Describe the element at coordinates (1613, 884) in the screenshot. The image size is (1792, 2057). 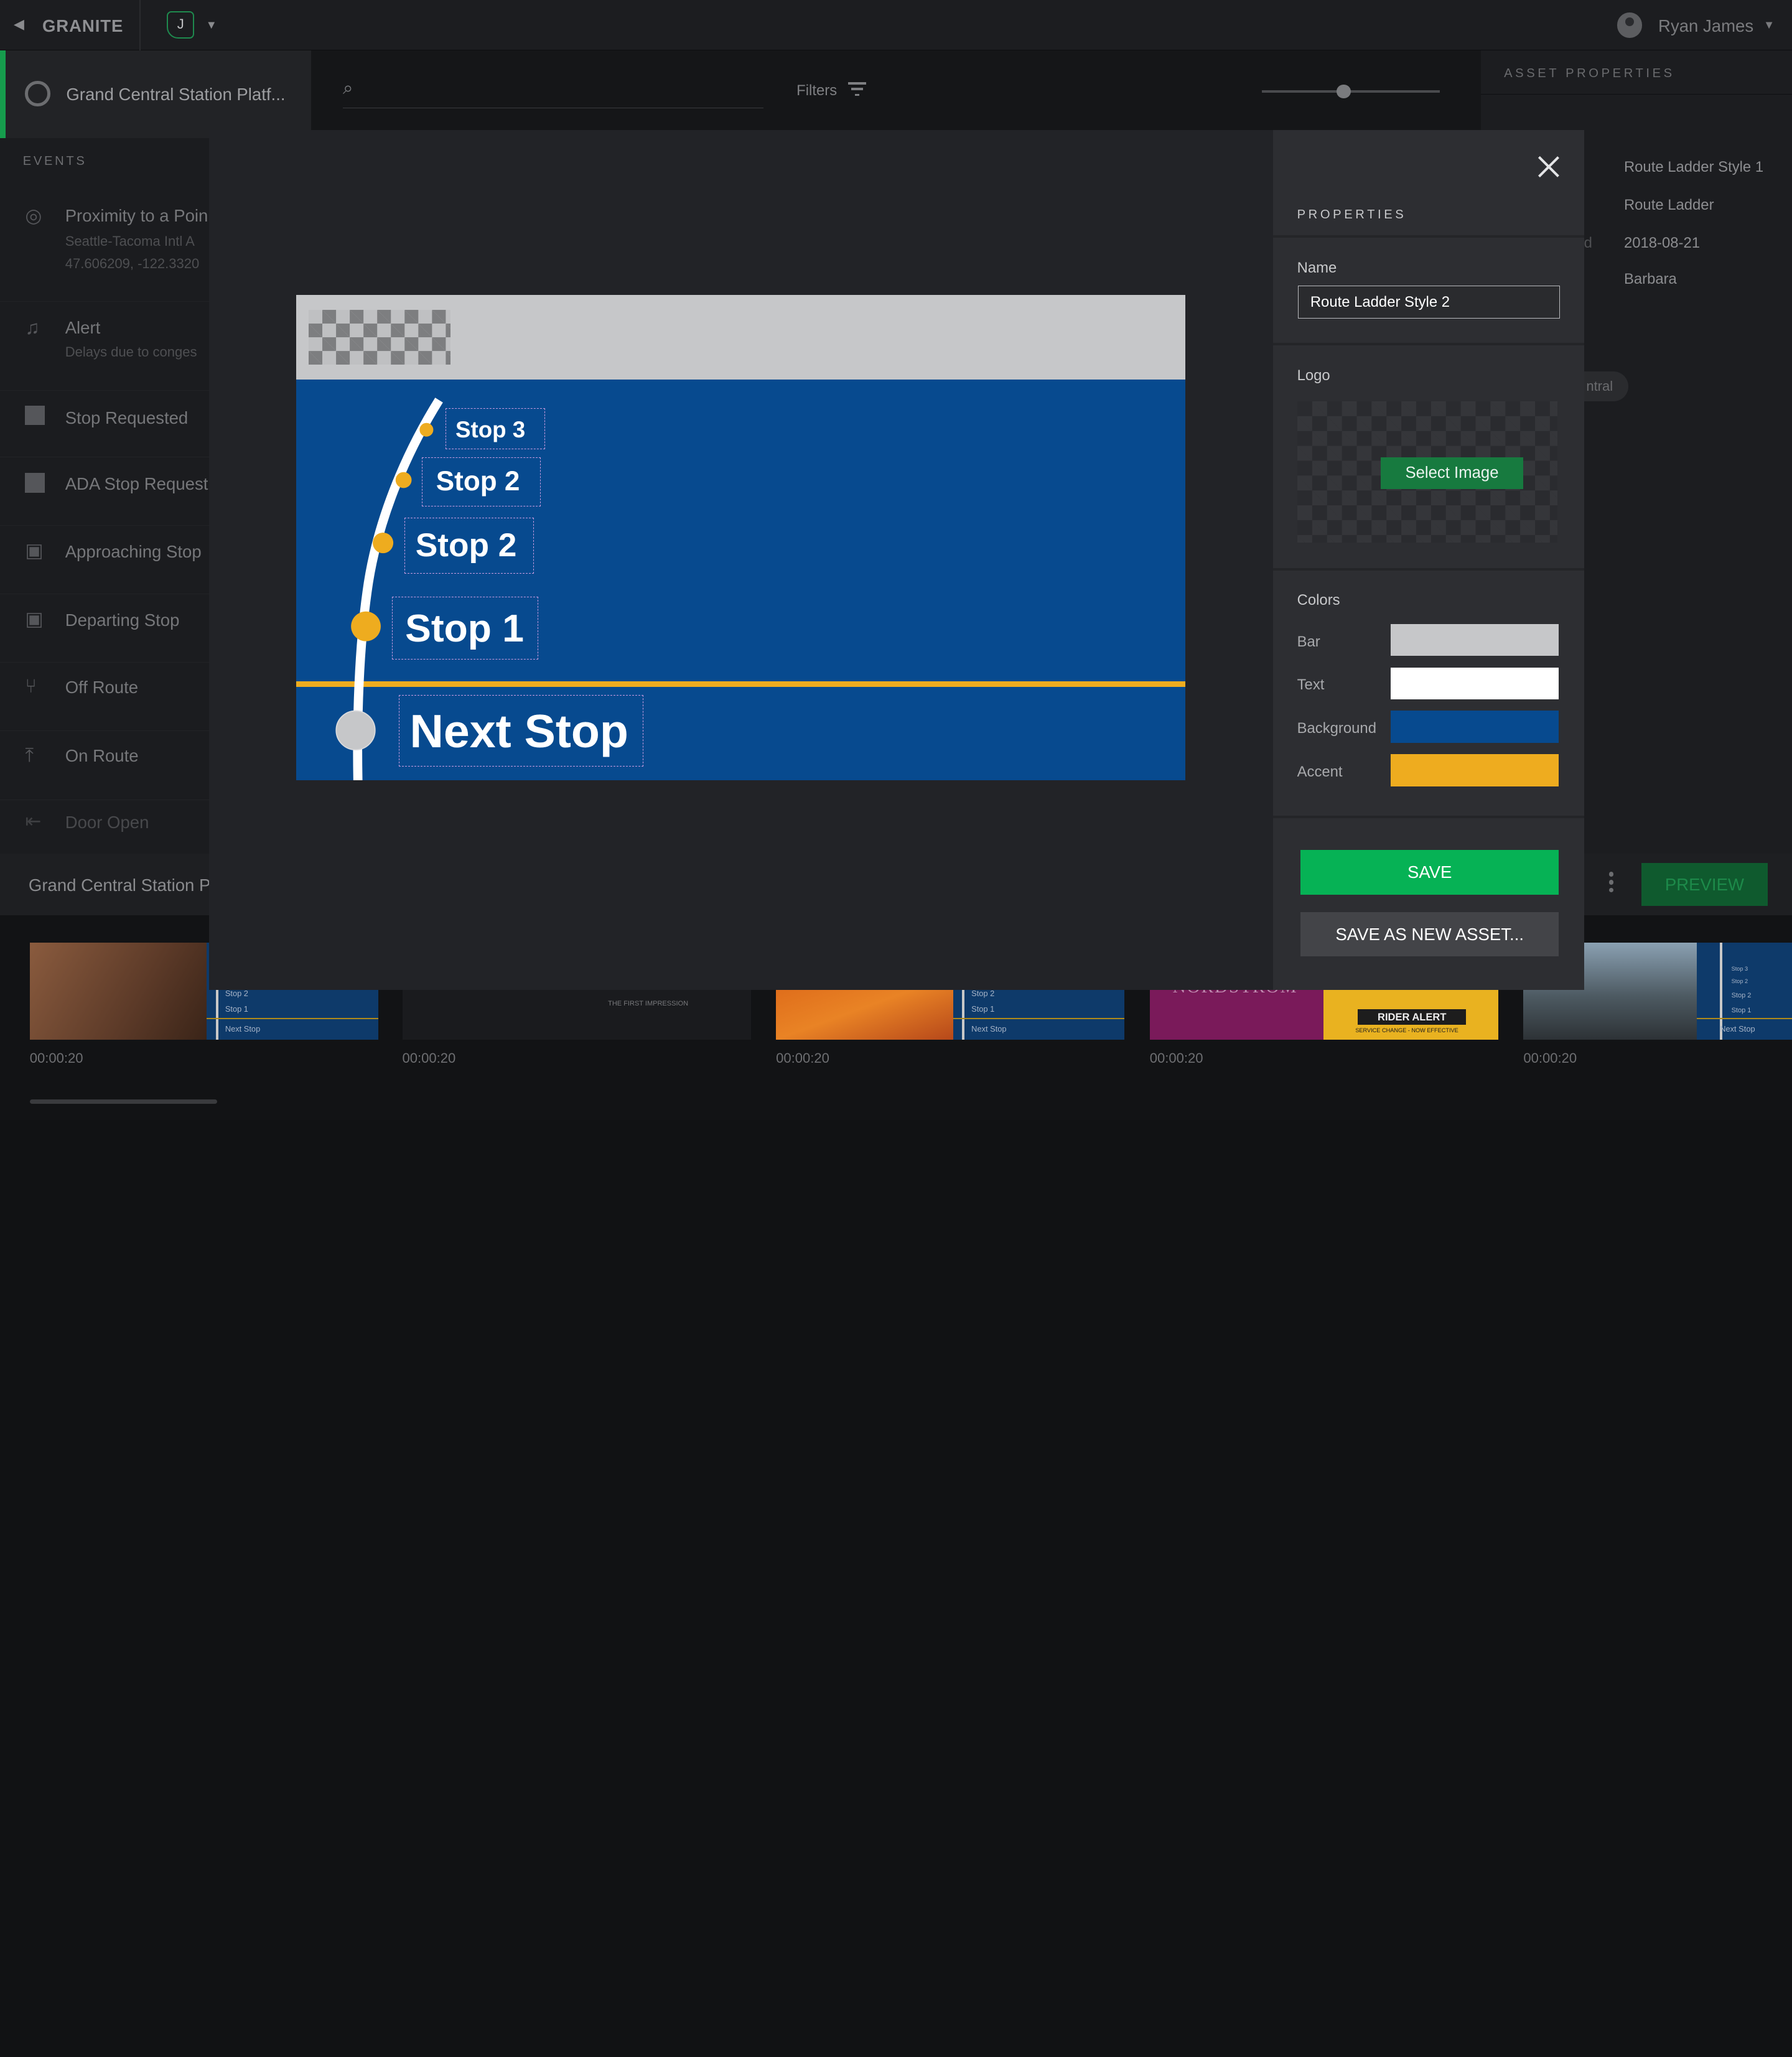
I see `more-vert-icon` at that location.